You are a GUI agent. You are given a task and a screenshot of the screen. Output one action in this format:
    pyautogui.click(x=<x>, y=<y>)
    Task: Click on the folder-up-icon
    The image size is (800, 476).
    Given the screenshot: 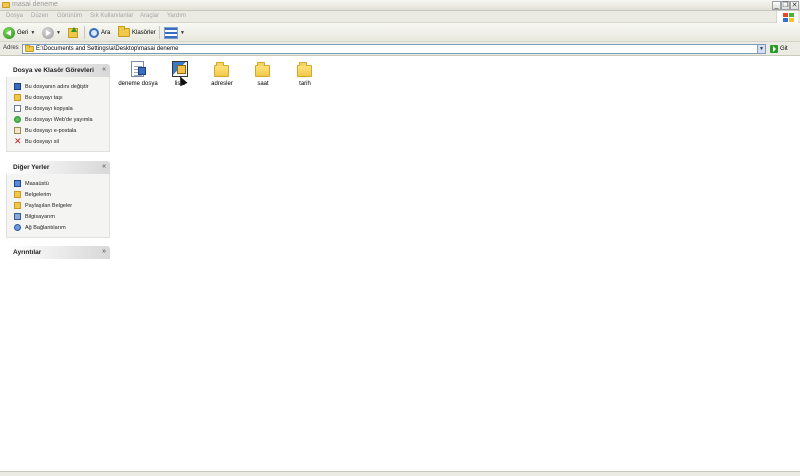 What is the action you would take?
    pyautogui.click(x=73, y=32)
    